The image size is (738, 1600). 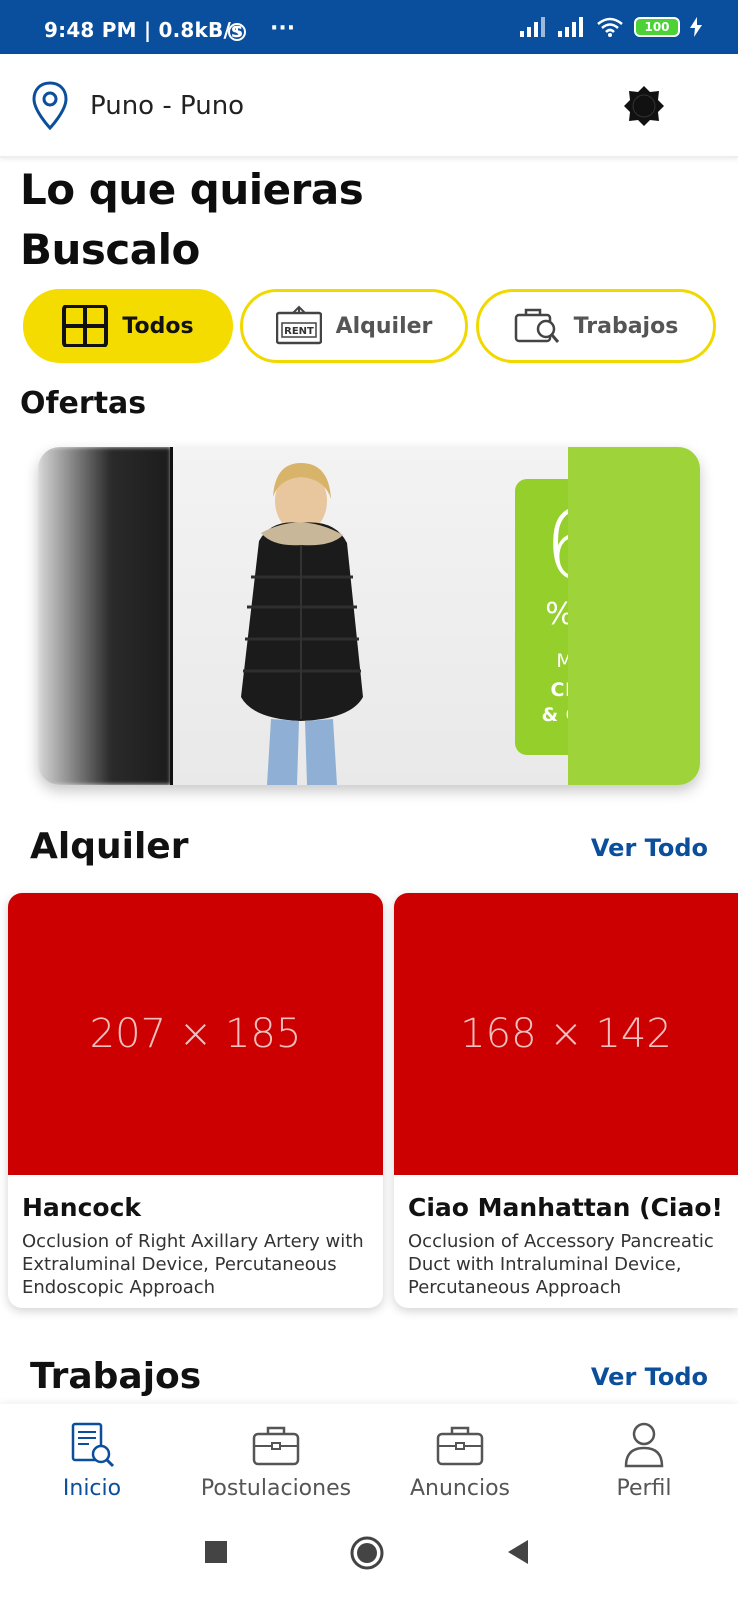 What do you see at coordinates (657, 27) in the screenshot?
I see `battery-icon: 100` at bounding box center [657, 27].